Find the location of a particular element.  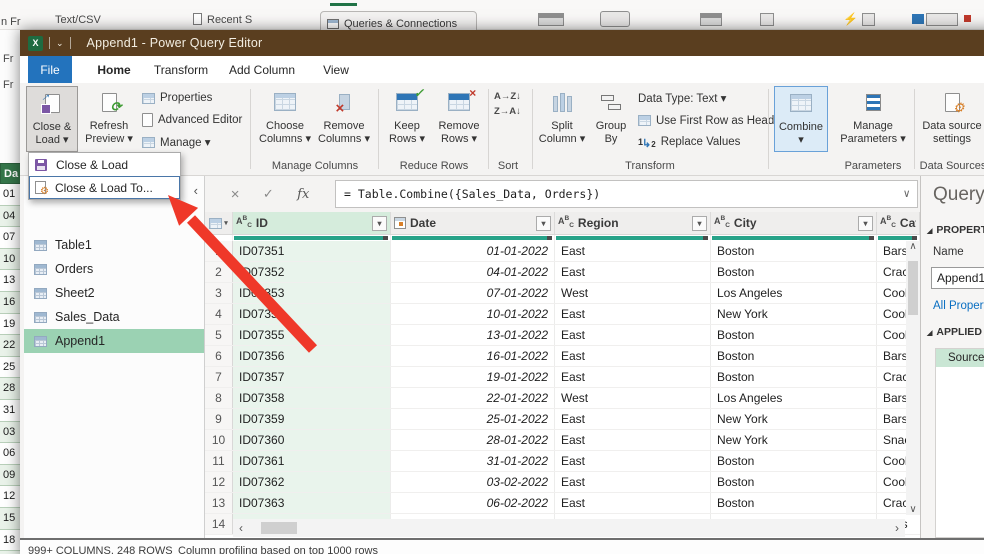

tab-home: Home is located at coordinates (114, 69).